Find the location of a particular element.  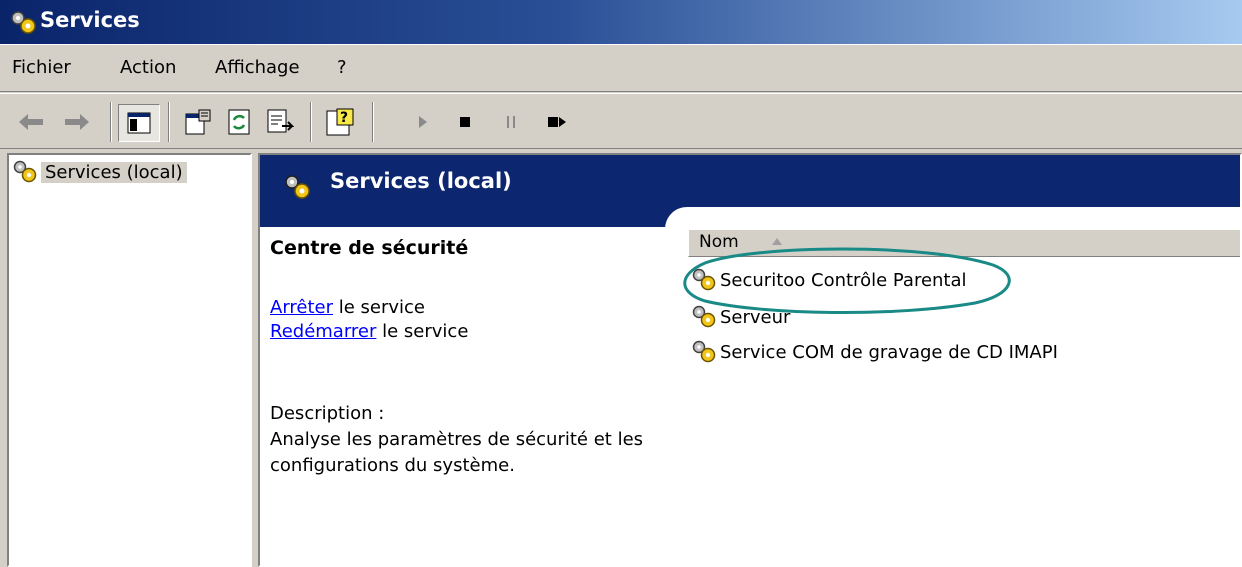

help-button: ? is located at coordinates (340, 122).